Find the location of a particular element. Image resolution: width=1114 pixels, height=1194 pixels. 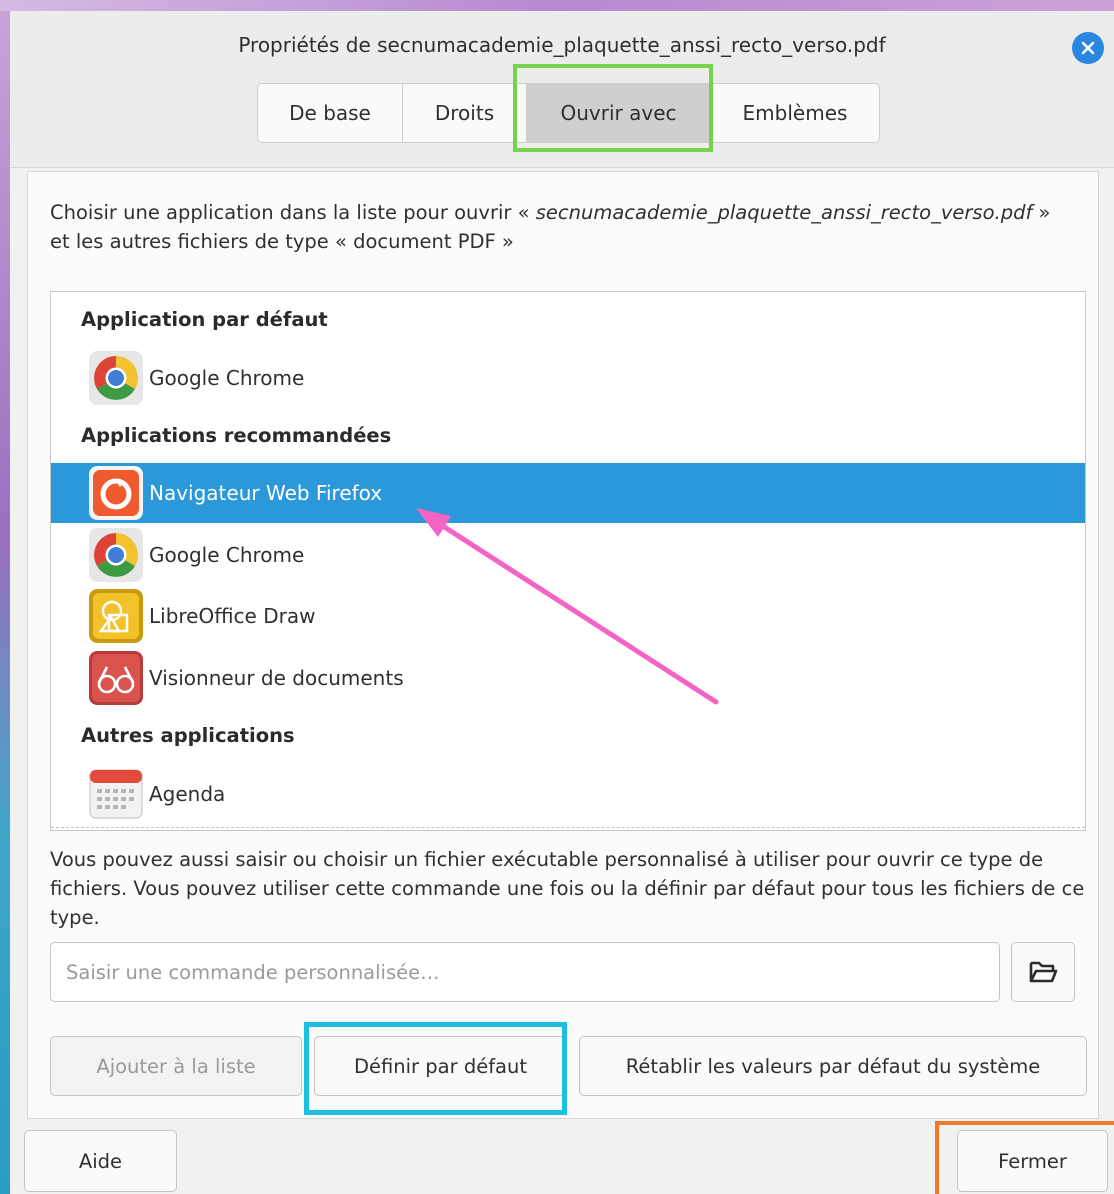

annotation-arrow is located at coordinates (567, 606).